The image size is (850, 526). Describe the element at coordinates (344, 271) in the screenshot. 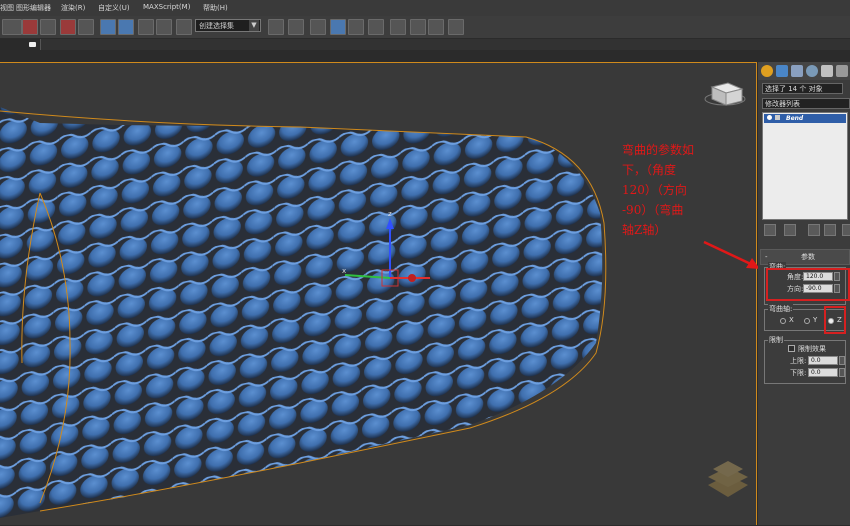

I see `axis-label-x: x` at that location.